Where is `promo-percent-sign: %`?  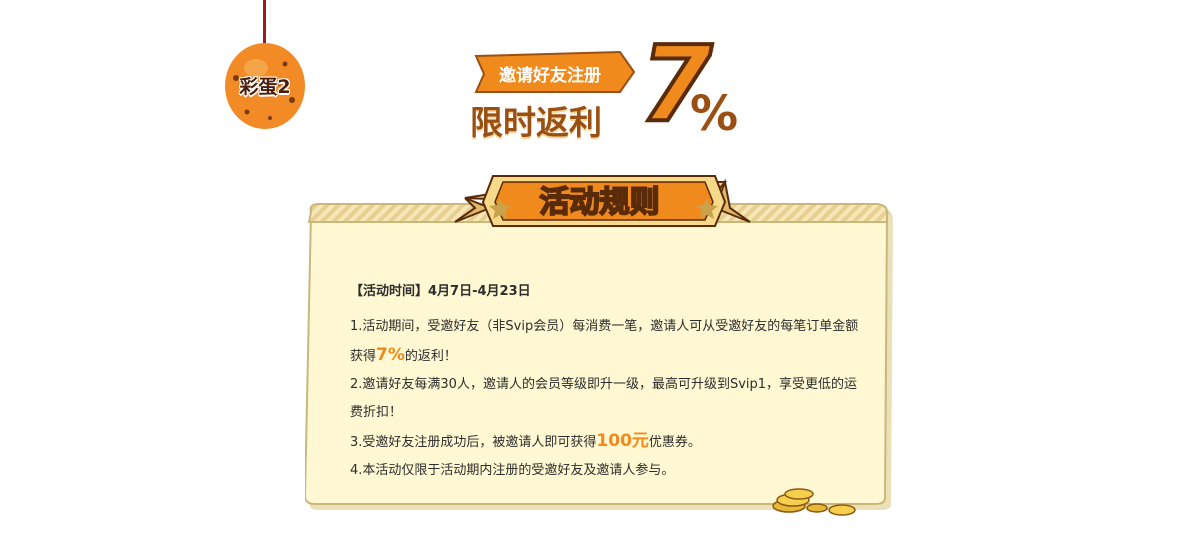
promo-percent-sign: % is located at coordinates (714, 114).